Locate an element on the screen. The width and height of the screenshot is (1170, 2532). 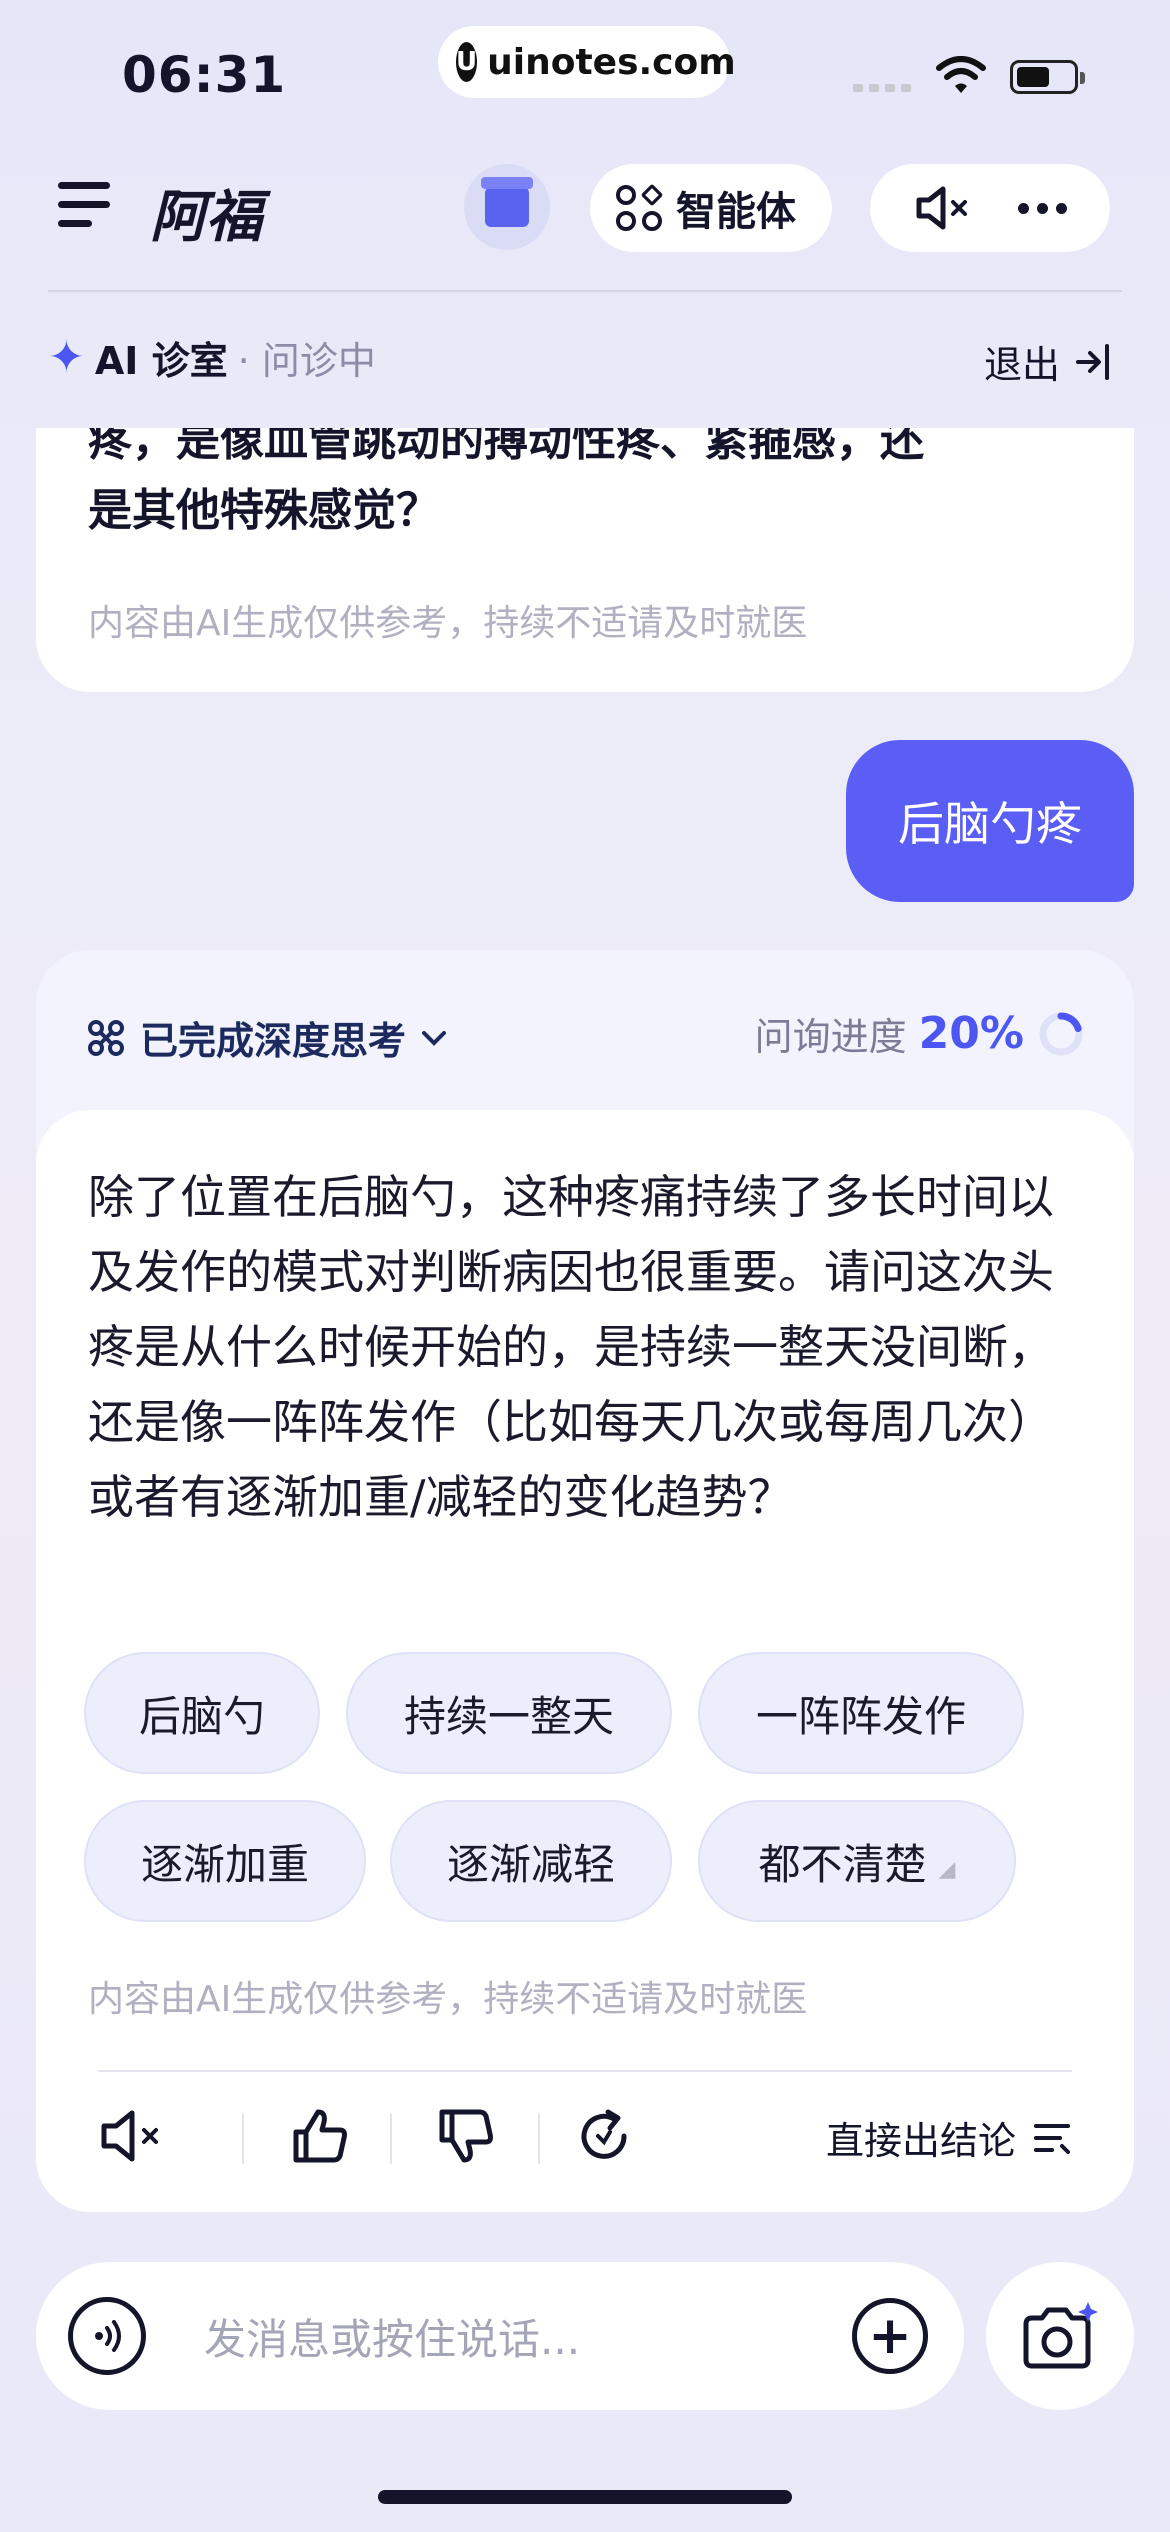
thumbs-up-icon is located at coordinates (320, 2136).